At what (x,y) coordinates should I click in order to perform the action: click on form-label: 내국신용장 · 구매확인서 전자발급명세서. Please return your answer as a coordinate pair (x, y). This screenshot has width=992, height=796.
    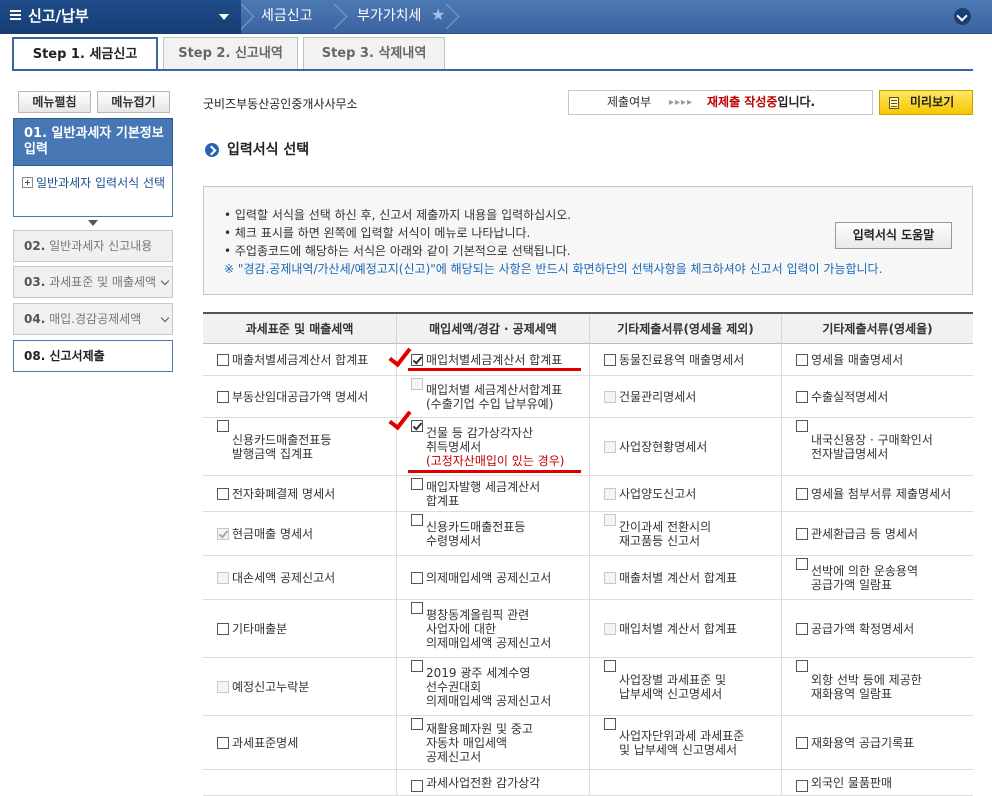
    Looking at the image, I should click on (872, 447).